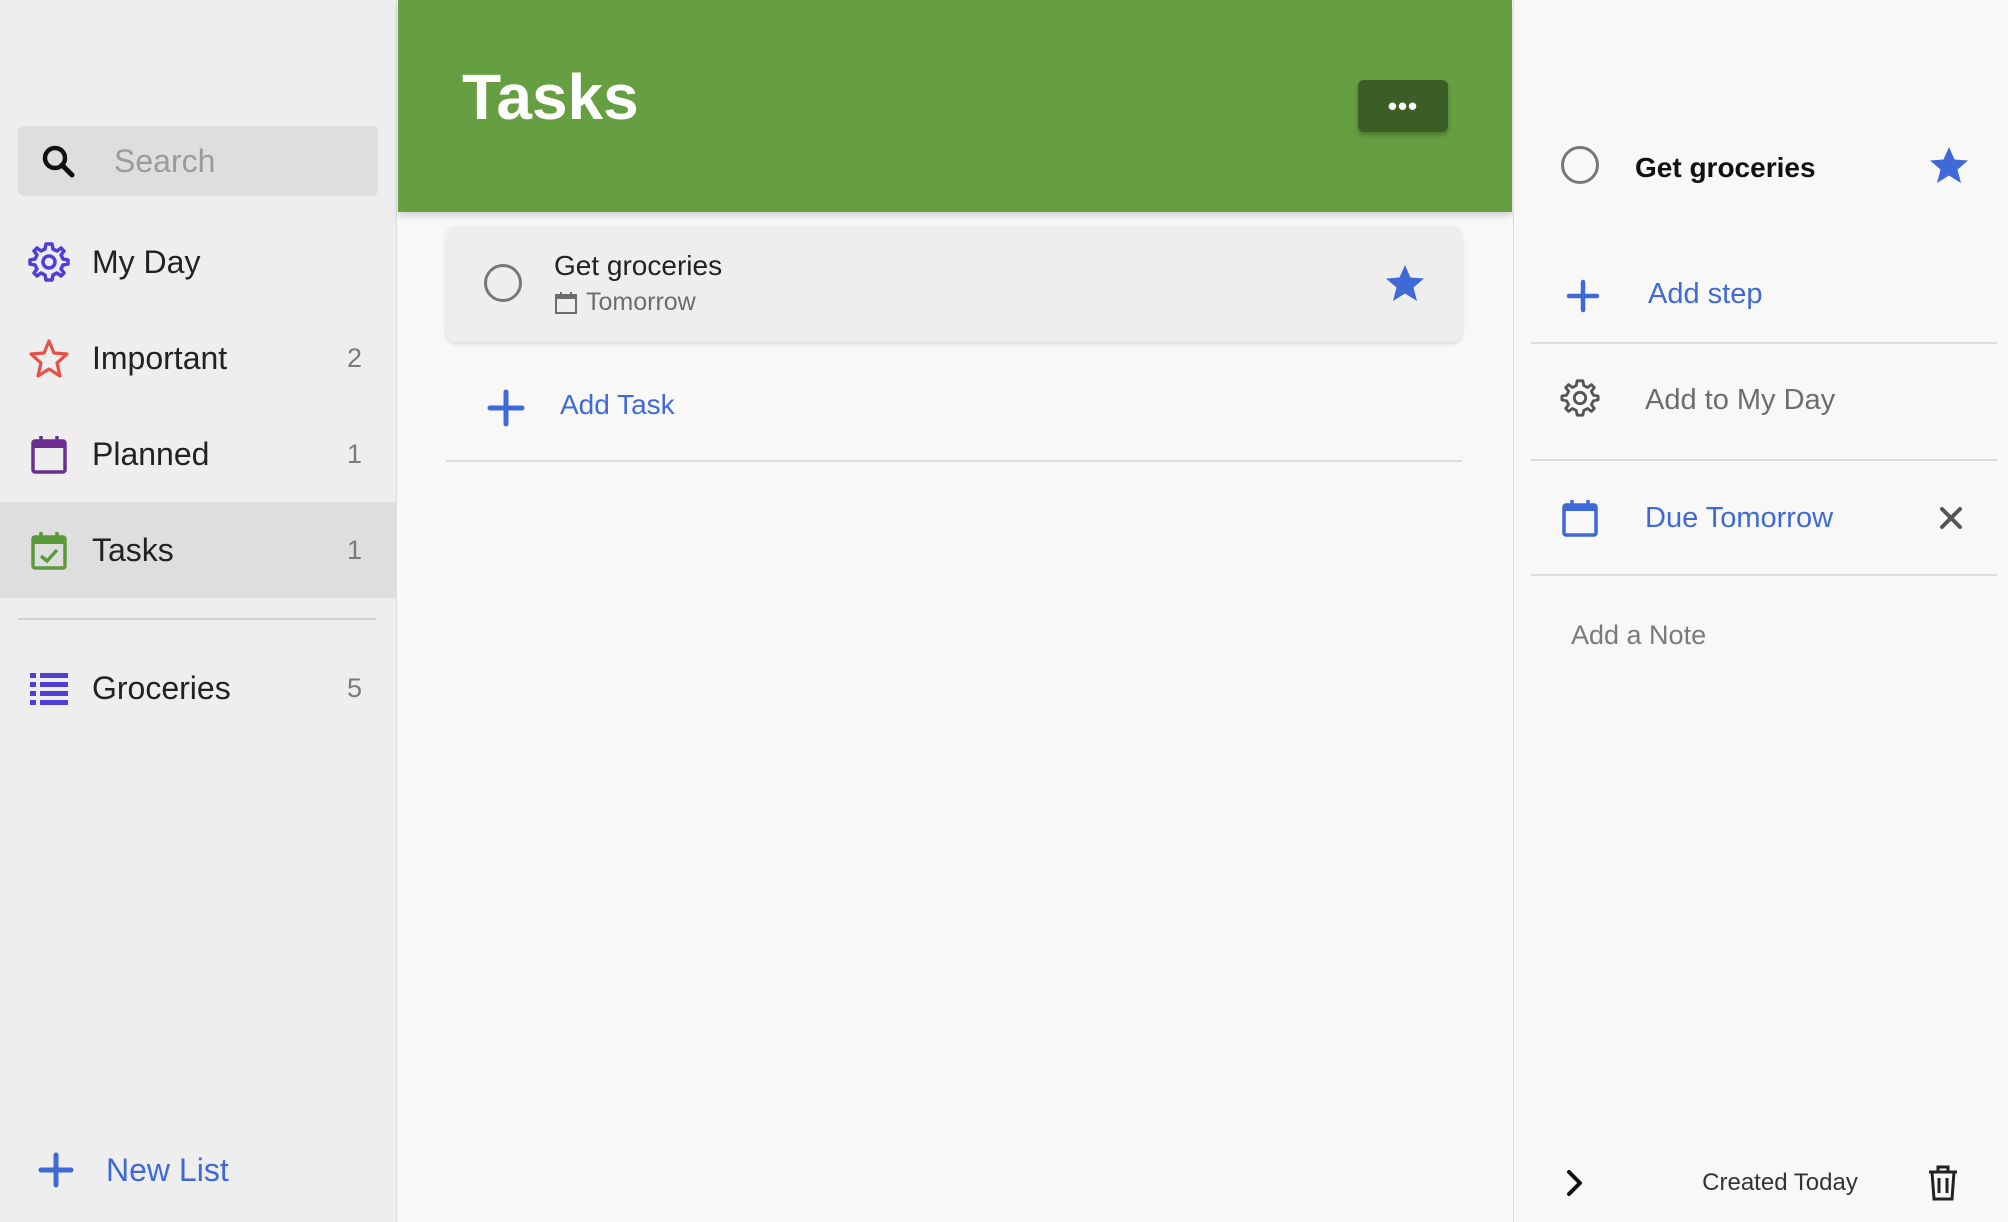 The image size is (2008, 1222). Describe the element at coordinates (1771, 635) in the screenshot. I see `note-field` at that location.